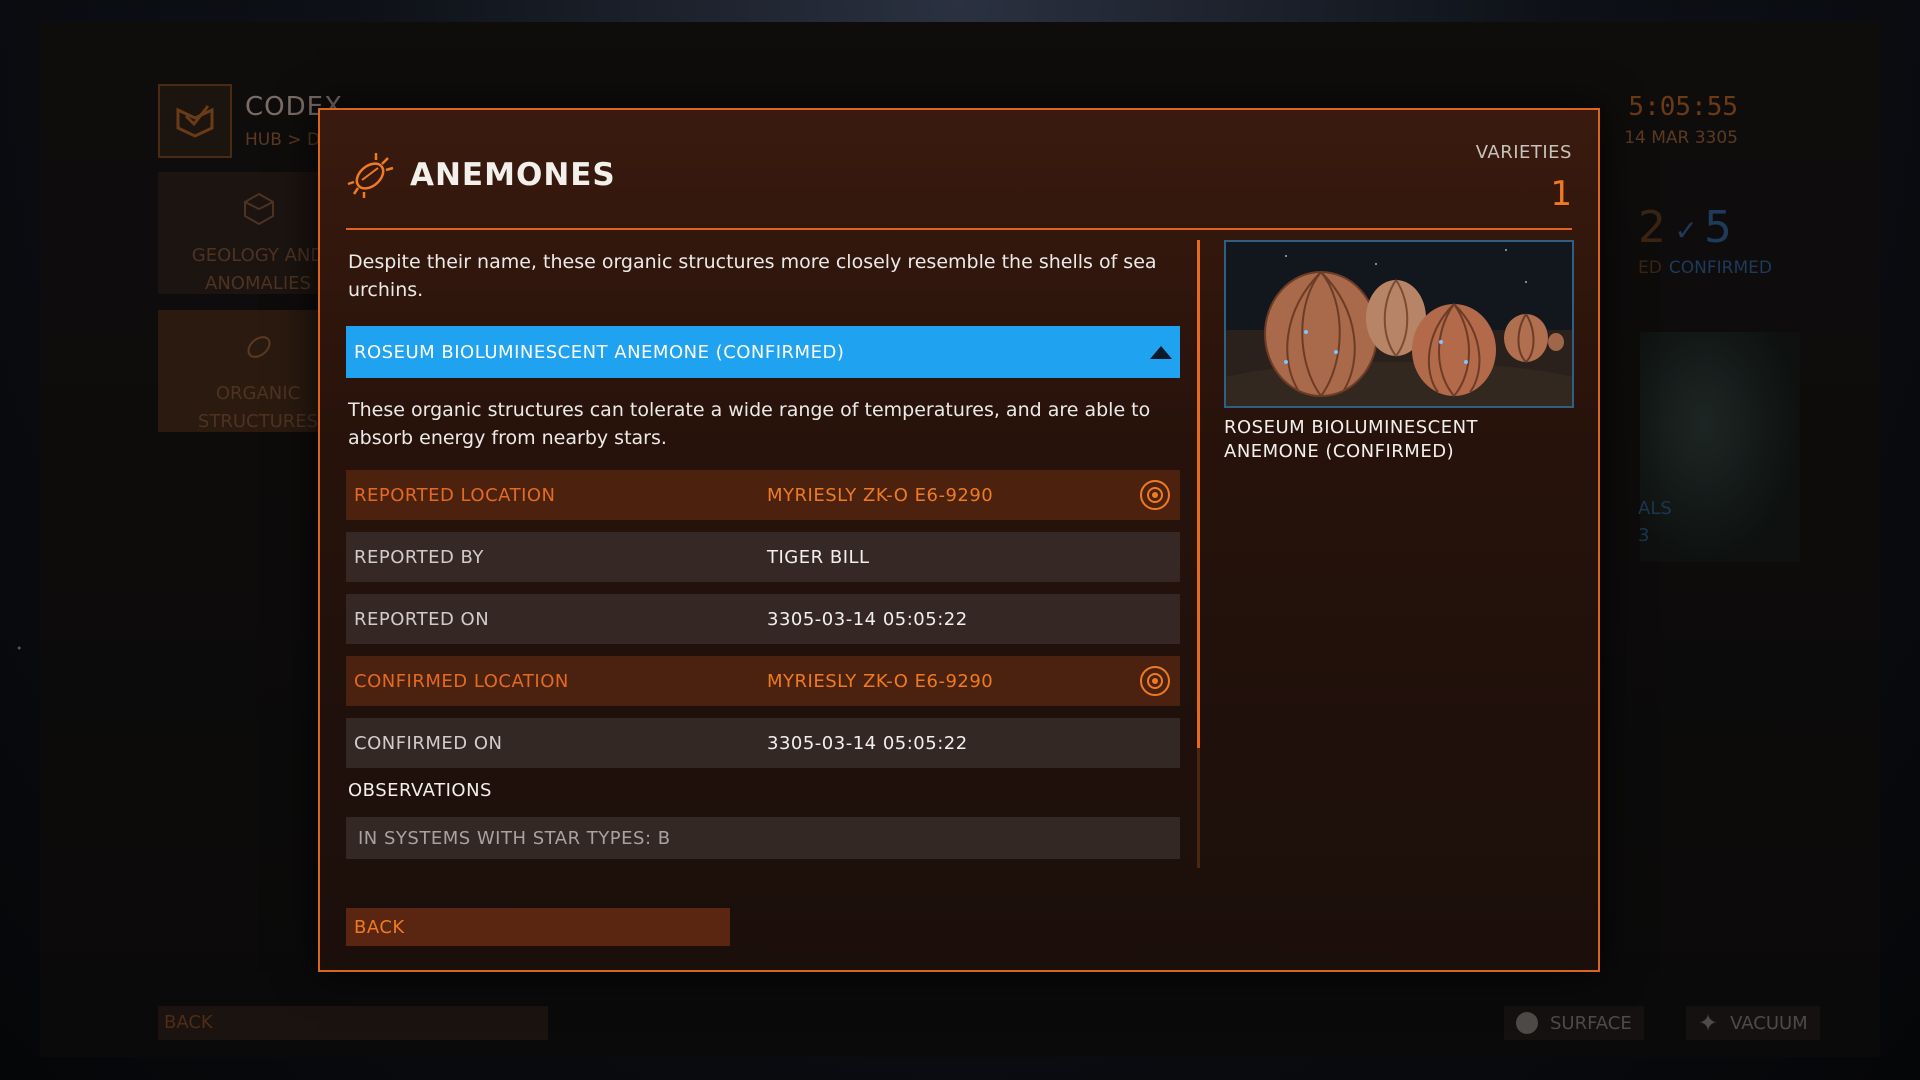  What do you see at coordinates (1527, 1023) in the screenshot?
I see `planet-icon` at bounding box center [1527, 1023].